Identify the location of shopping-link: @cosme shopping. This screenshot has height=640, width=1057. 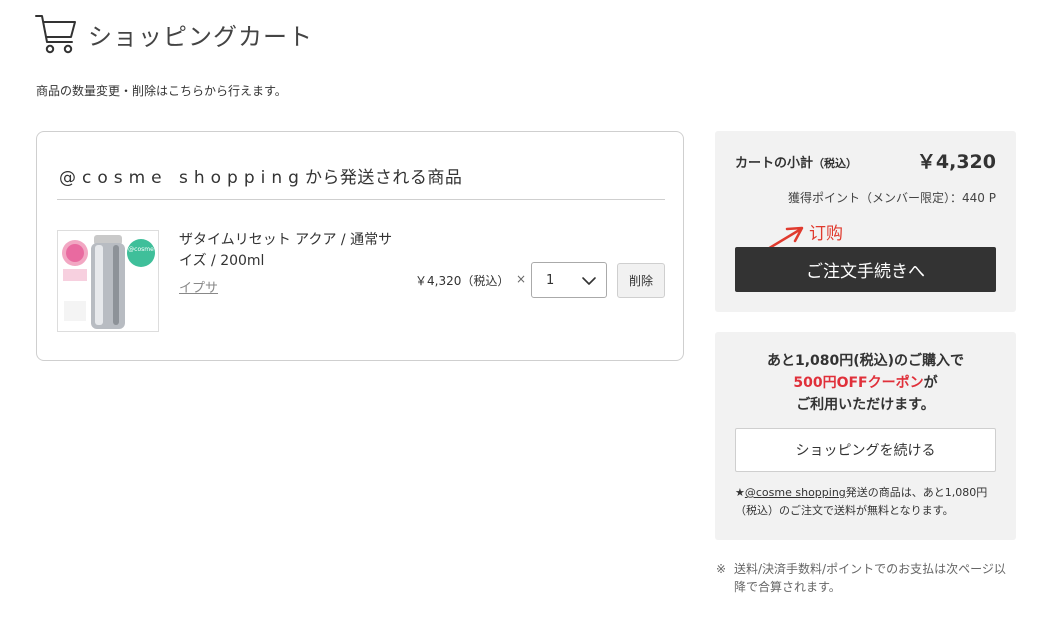
(795, 492).